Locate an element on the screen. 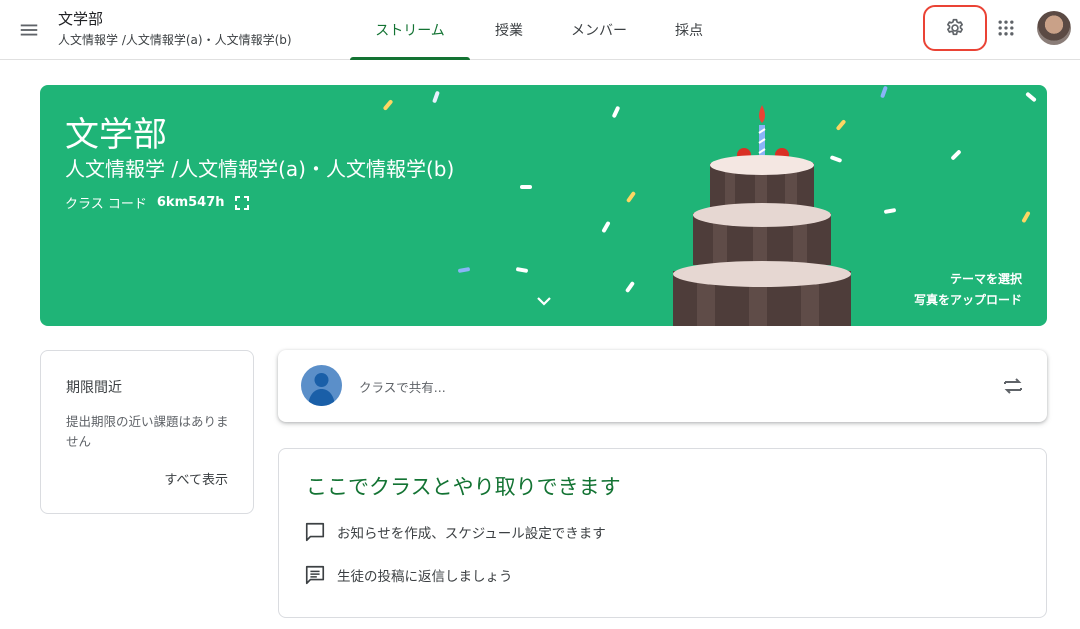 This screenshot has height=629, width=1080. course-section: 人文情報学 /人文情報学(a)・人文情報学(b) is located at coordinates (175, 40).